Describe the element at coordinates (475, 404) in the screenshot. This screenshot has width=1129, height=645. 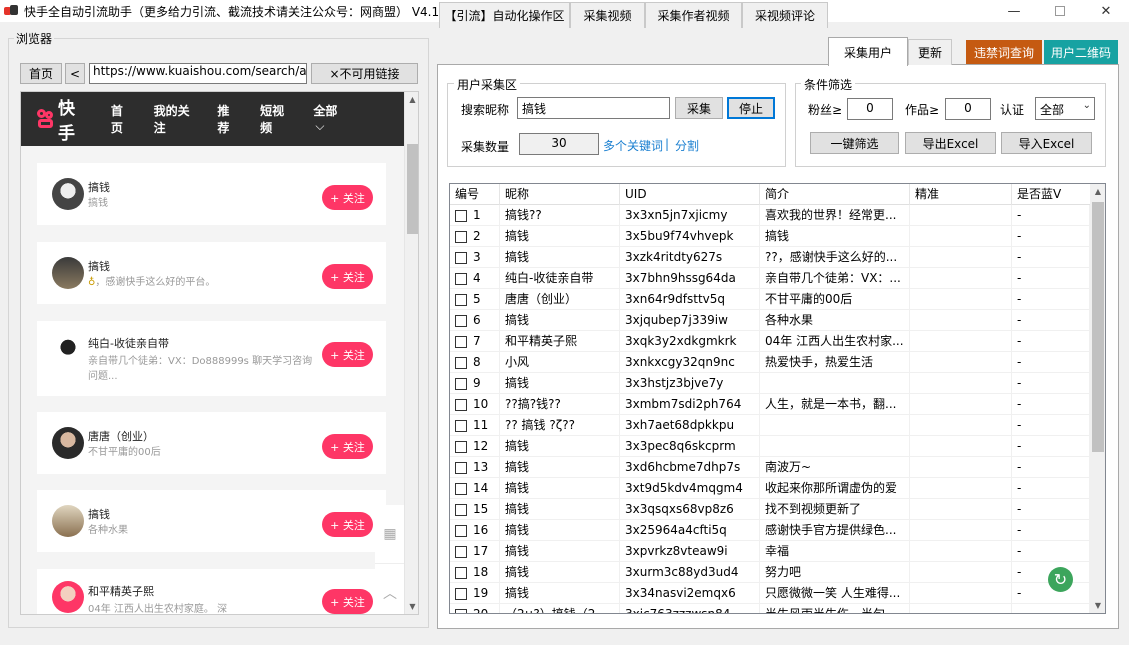
I see `cell-no: 10` at that location.